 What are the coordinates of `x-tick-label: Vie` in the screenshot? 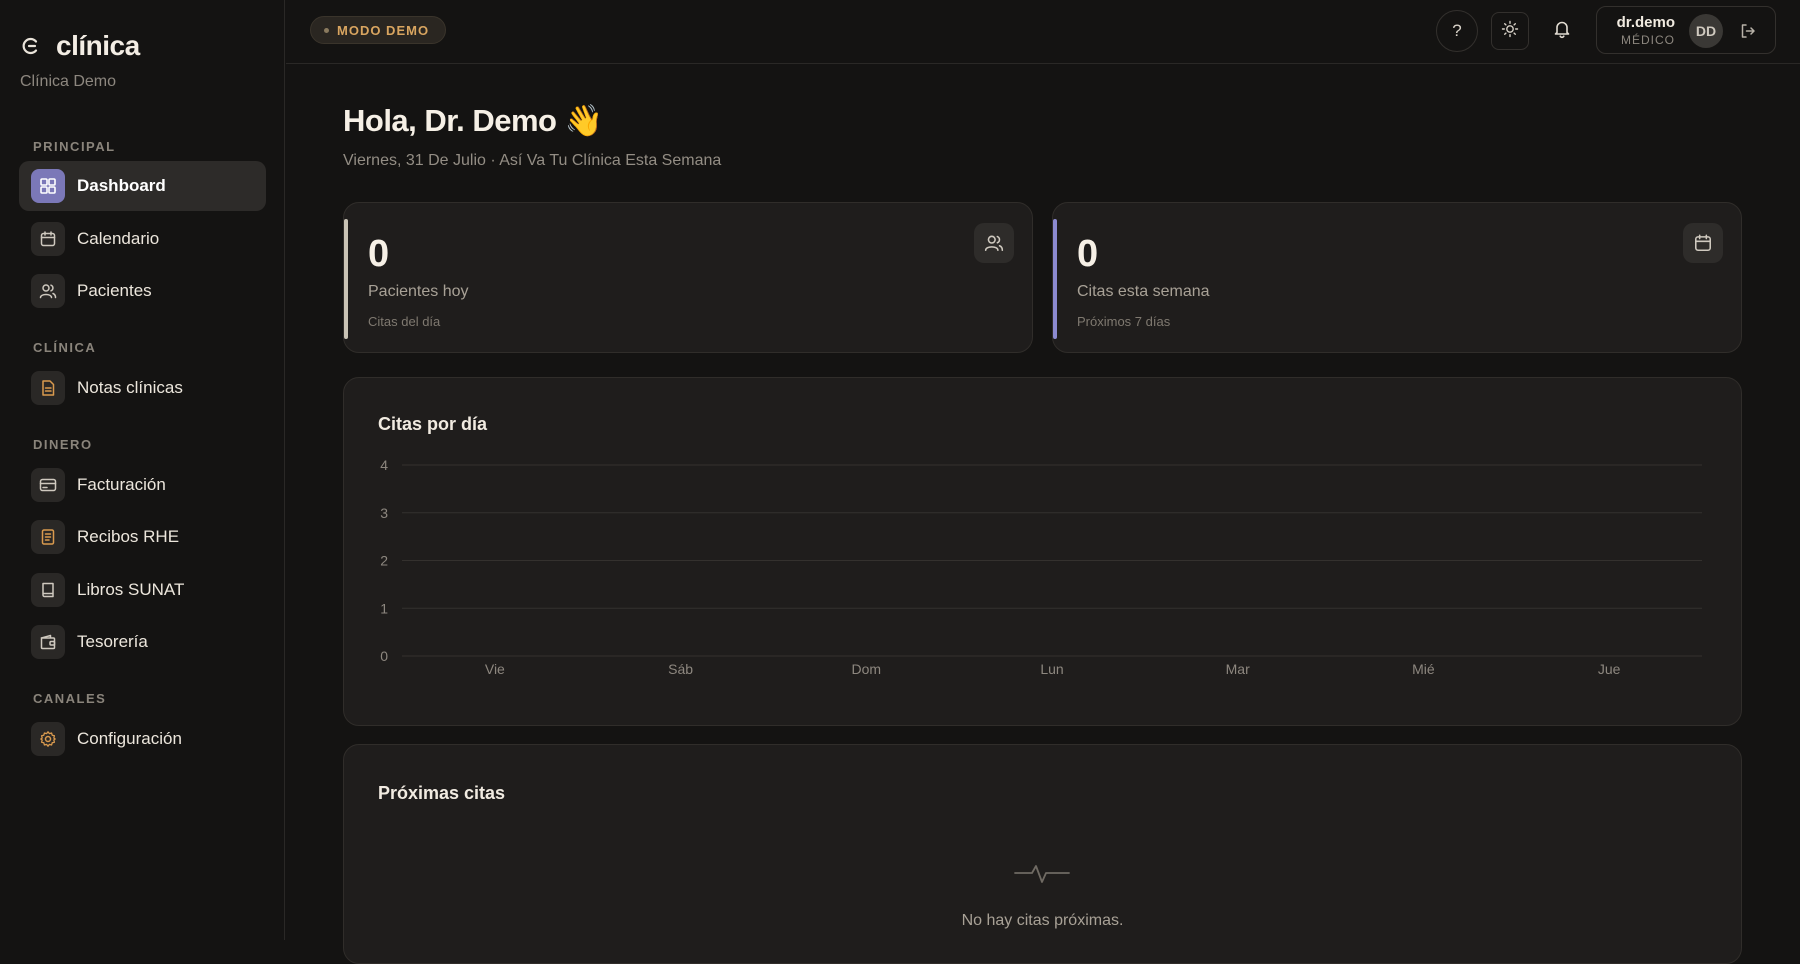 It's located at (495, 669).